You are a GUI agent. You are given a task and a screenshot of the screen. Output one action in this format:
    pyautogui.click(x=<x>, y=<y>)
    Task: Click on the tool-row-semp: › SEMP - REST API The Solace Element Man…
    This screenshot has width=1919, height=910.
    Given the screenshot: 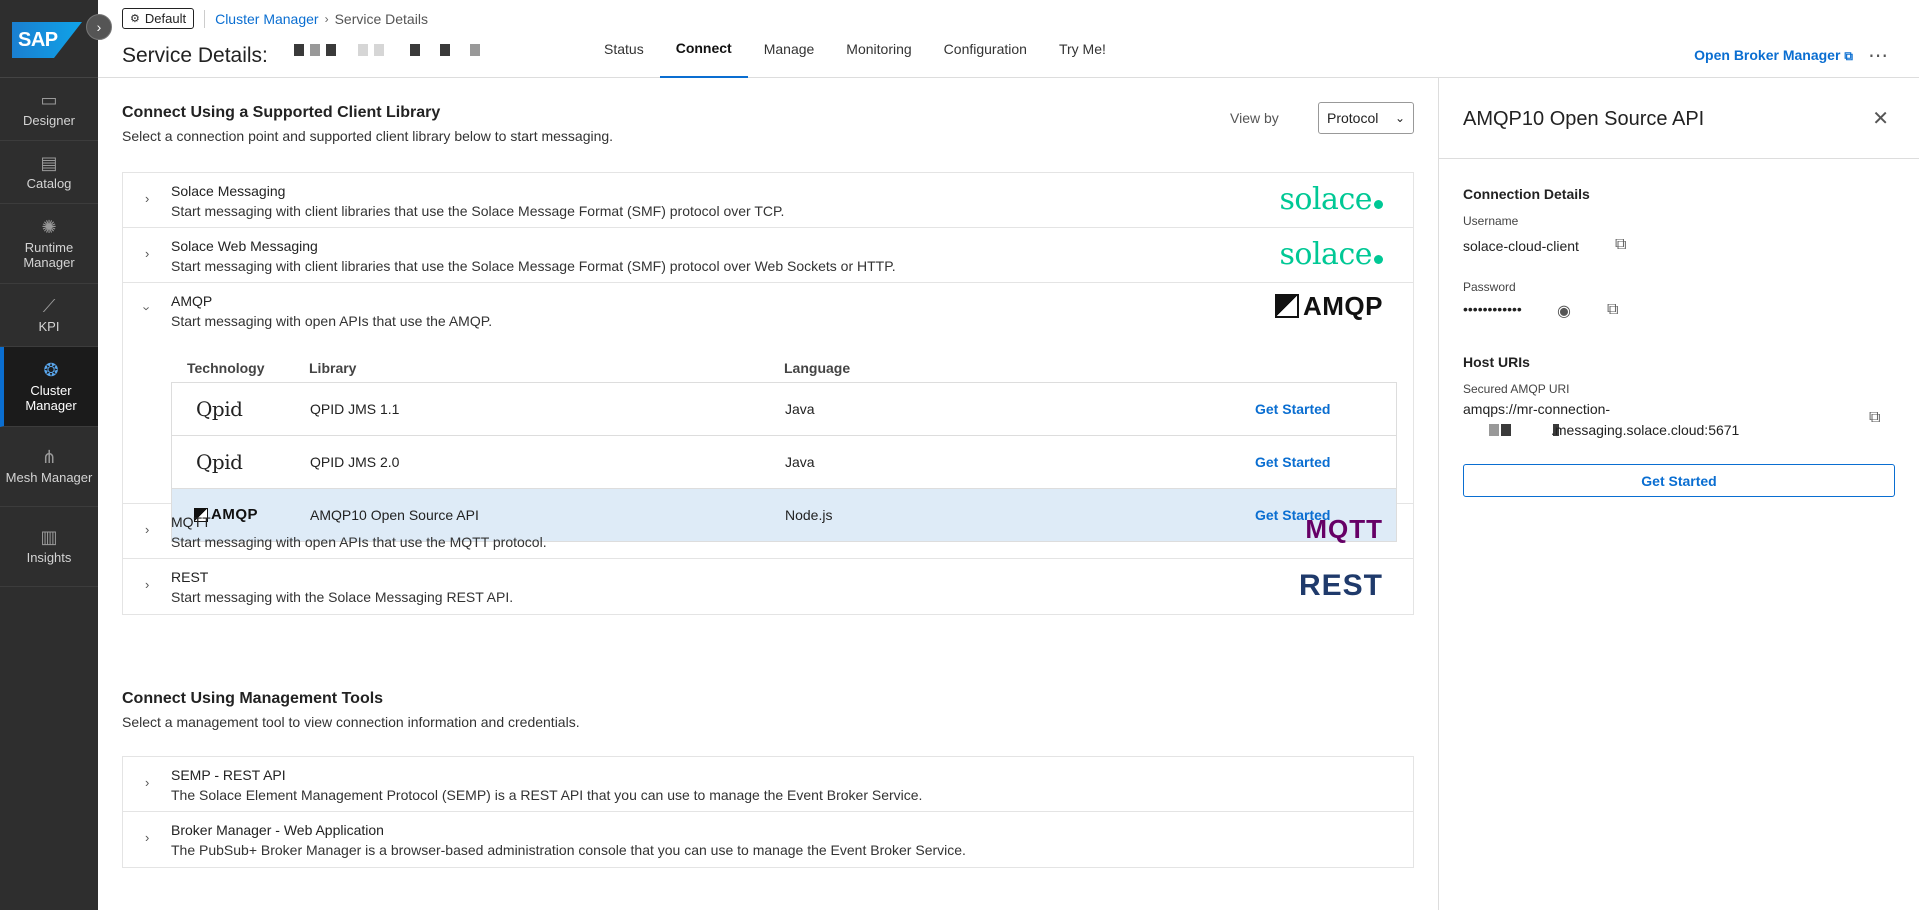 What is the action you would take?
    pyautogui.click(x=768, y=784)
    